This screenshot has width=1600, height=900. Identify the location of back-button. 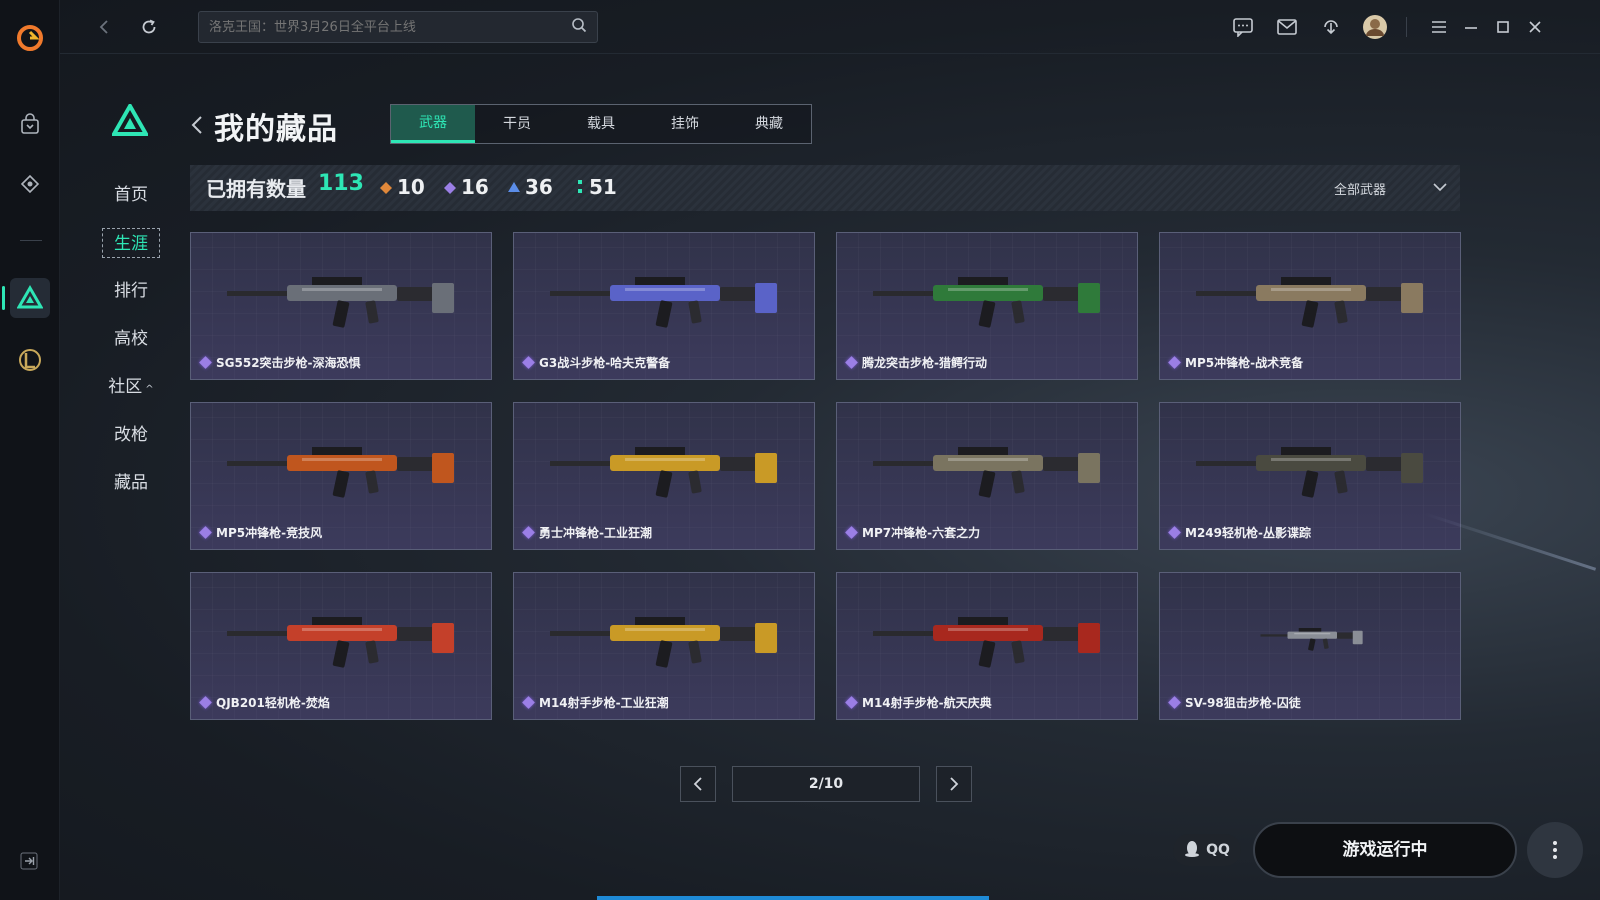
(105, 27).